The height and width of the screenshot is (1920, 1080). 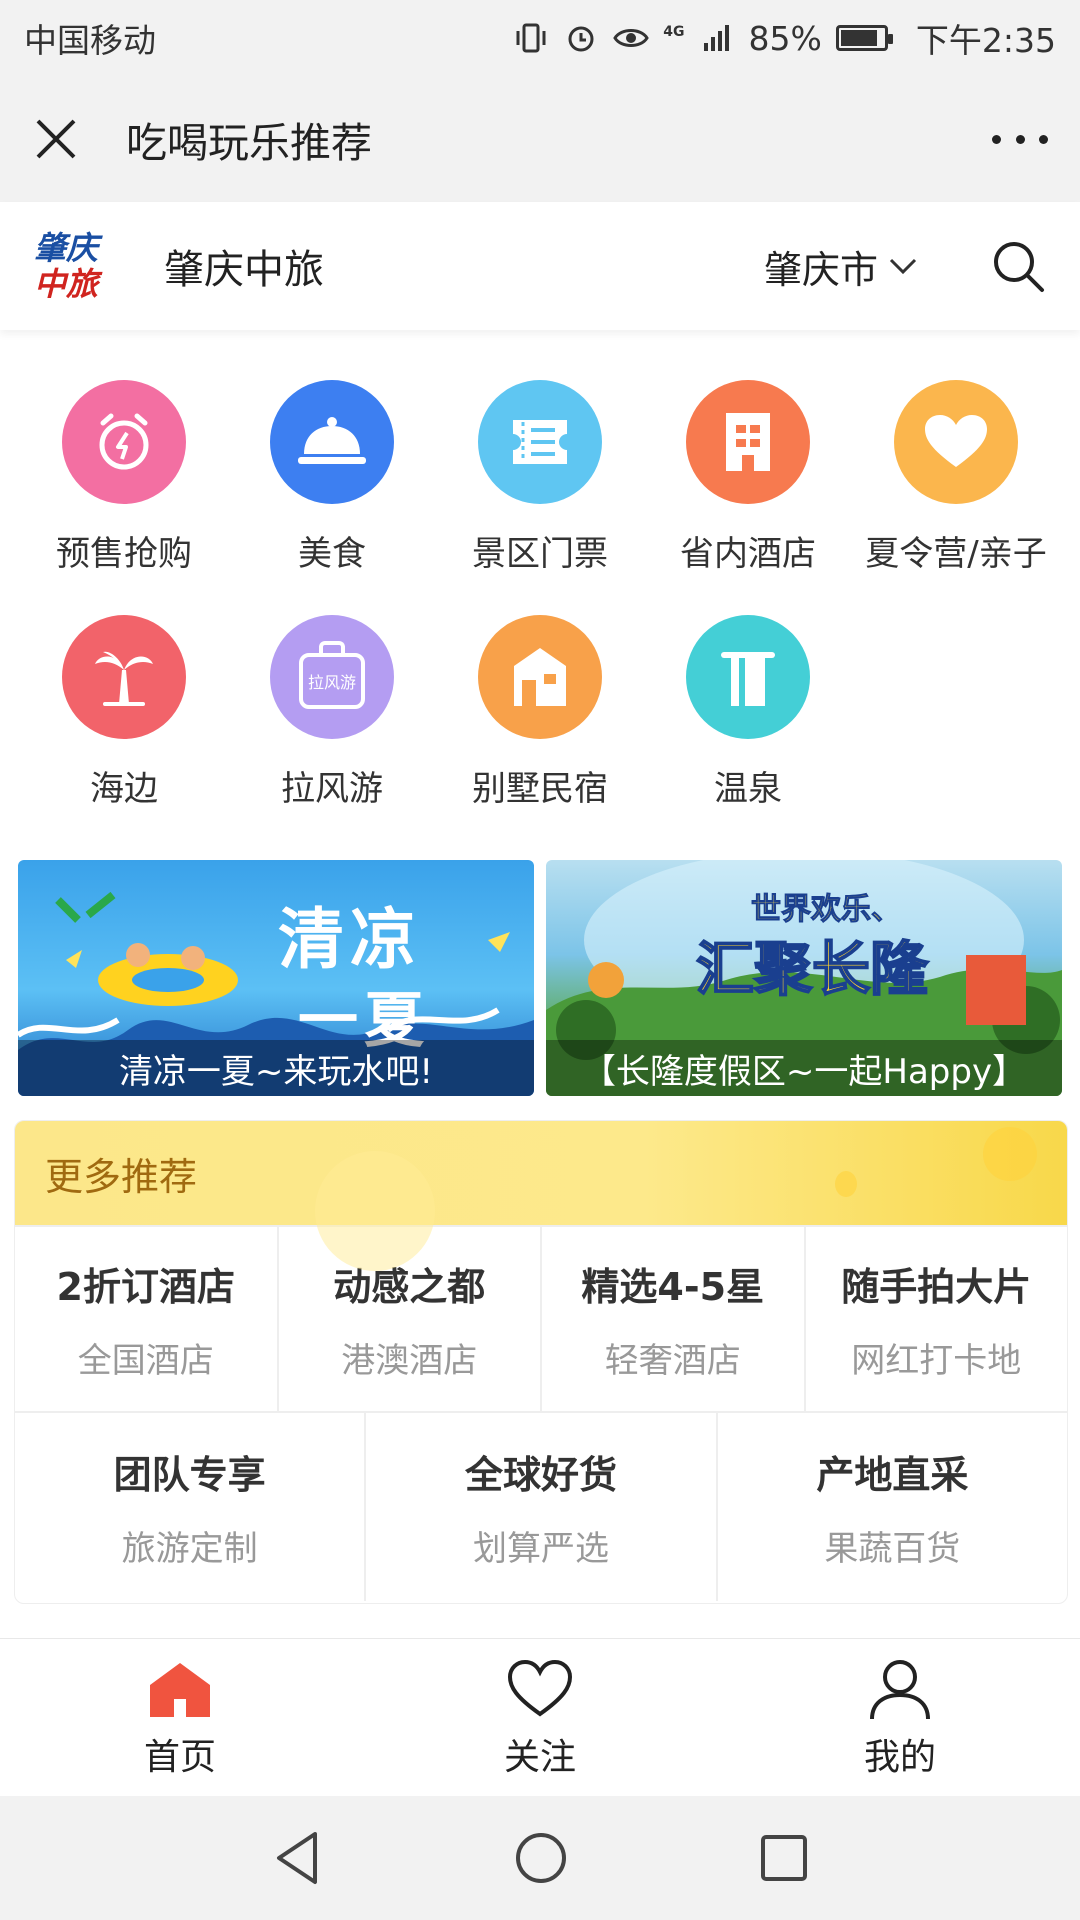 What do you see at coordinates (540, 139) in the screenshot?
I see `title-bar: 吃喝玩乐推荐` at bounding box center [540, 139].